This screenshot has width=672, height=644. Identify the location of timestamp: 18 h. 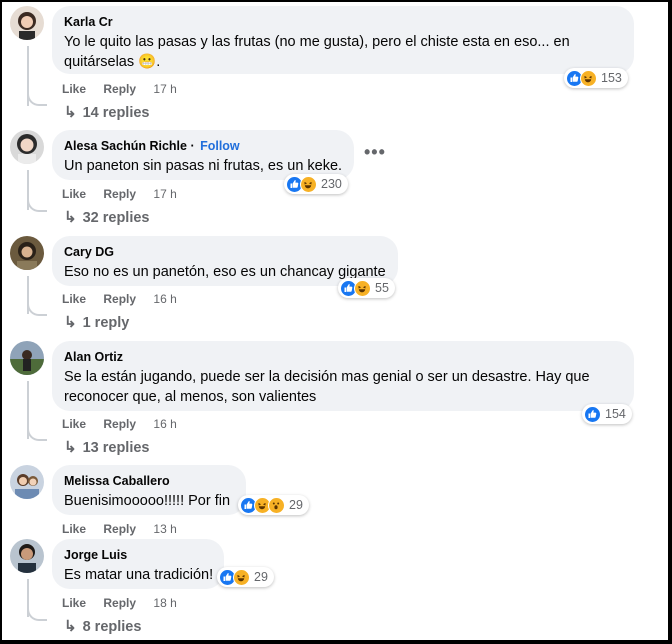
(164, 603).